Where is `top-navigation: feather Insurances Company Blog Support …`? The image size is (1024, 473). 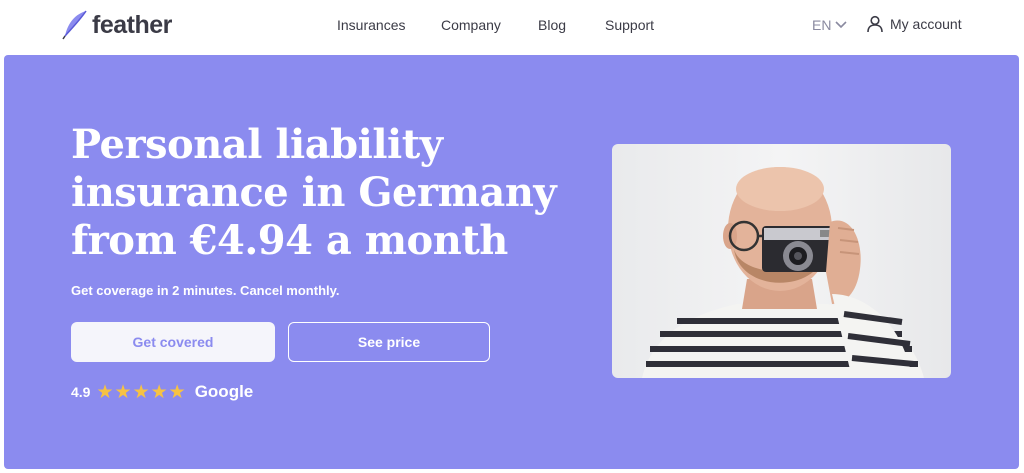 top-navigation: feather Insurances Company Blog Support … is located at coordinates (512, 26).